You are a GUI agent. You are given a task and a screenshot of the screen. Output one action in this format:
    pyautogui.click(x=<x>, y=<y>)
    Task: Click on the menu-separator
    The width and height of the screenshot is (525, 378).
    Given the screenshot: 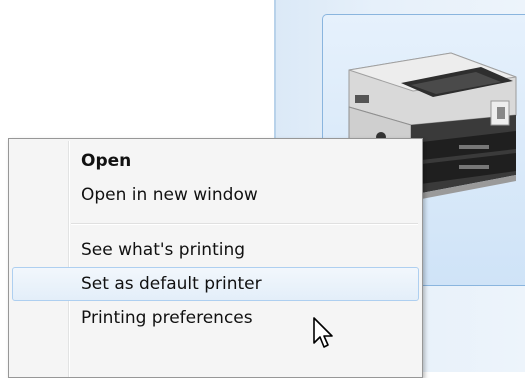 What is the action you would take?
    pyautogui.click(x=244, y=224)
    